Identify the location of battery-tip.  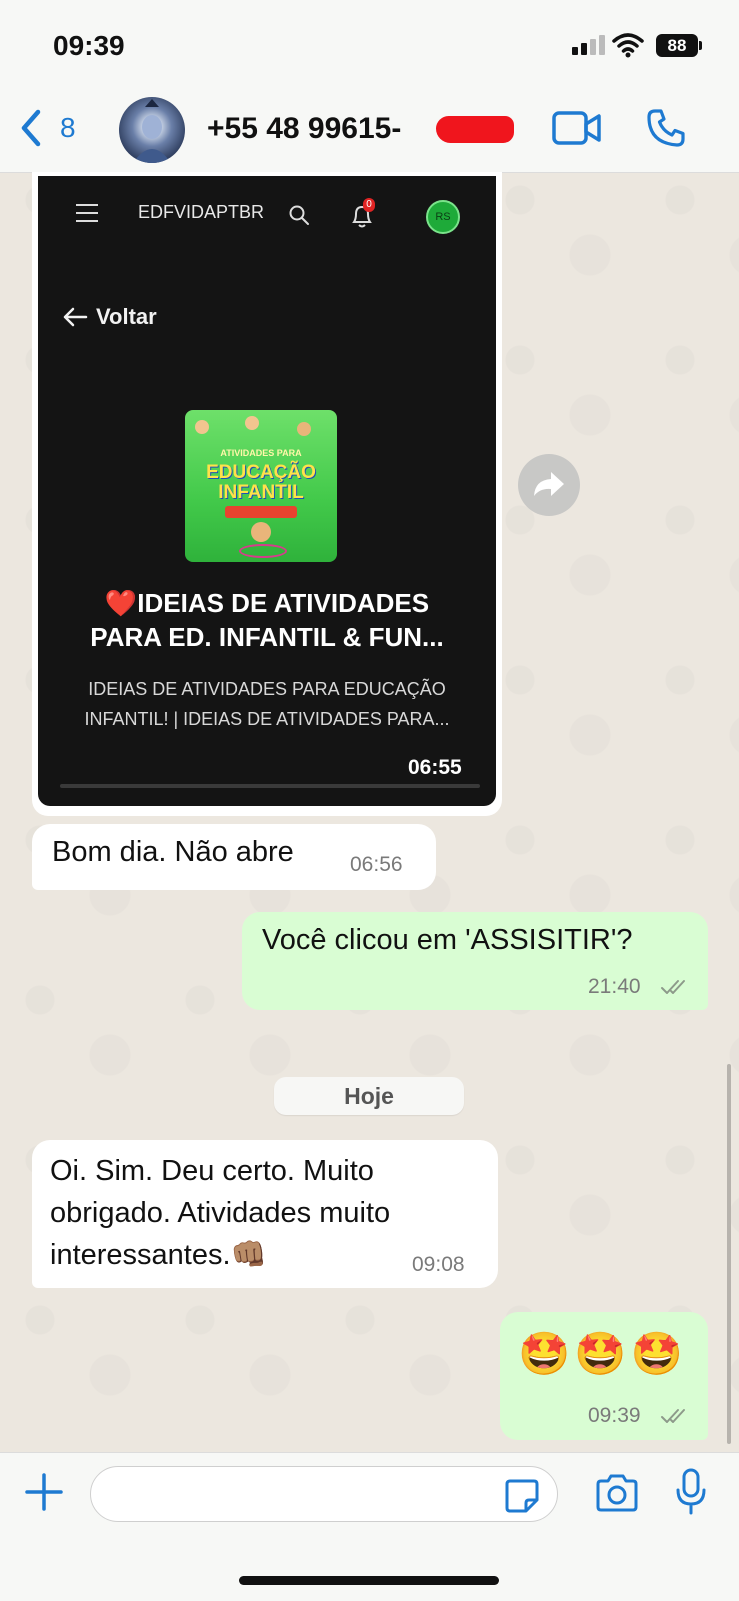
(700, 45).